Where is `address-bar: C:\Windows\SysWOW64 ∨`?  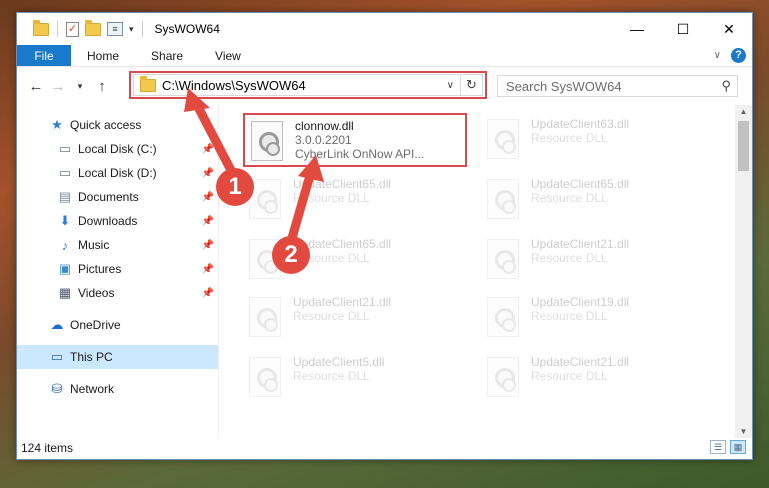
address-bar: C:\Windows\SysWOW64 ∨ is located at coordinates (297, 85).